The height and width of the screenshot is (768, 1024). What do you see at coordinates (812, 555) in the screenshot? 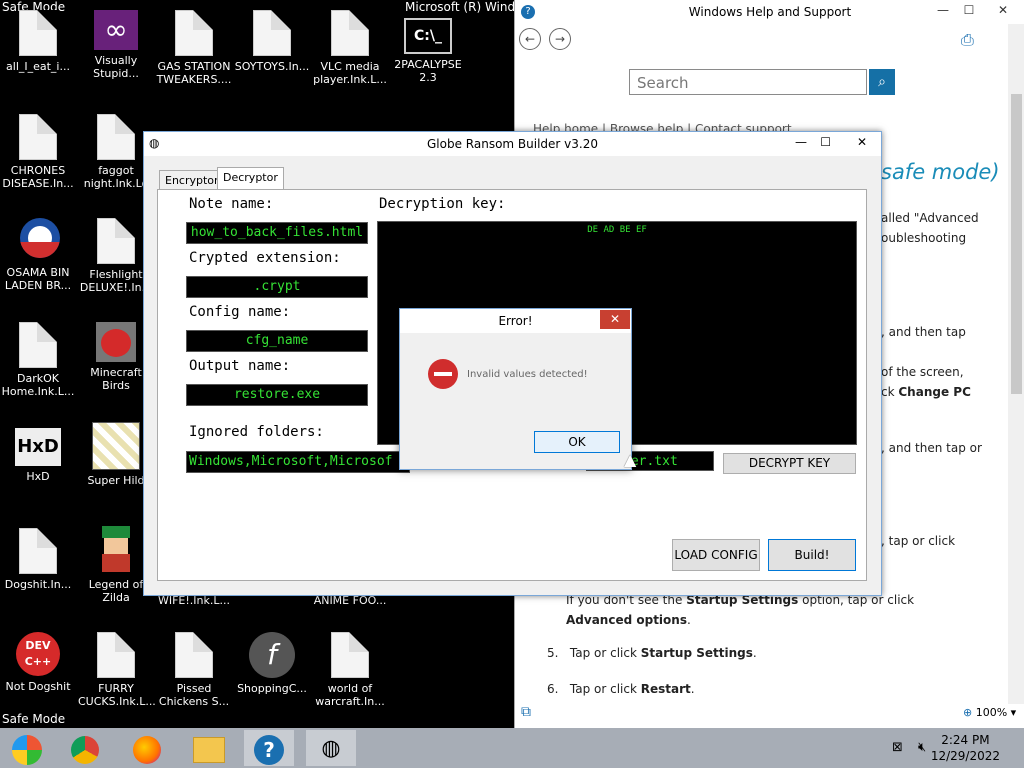
I see `build-button: Build!` at bounding box center [812, 555].